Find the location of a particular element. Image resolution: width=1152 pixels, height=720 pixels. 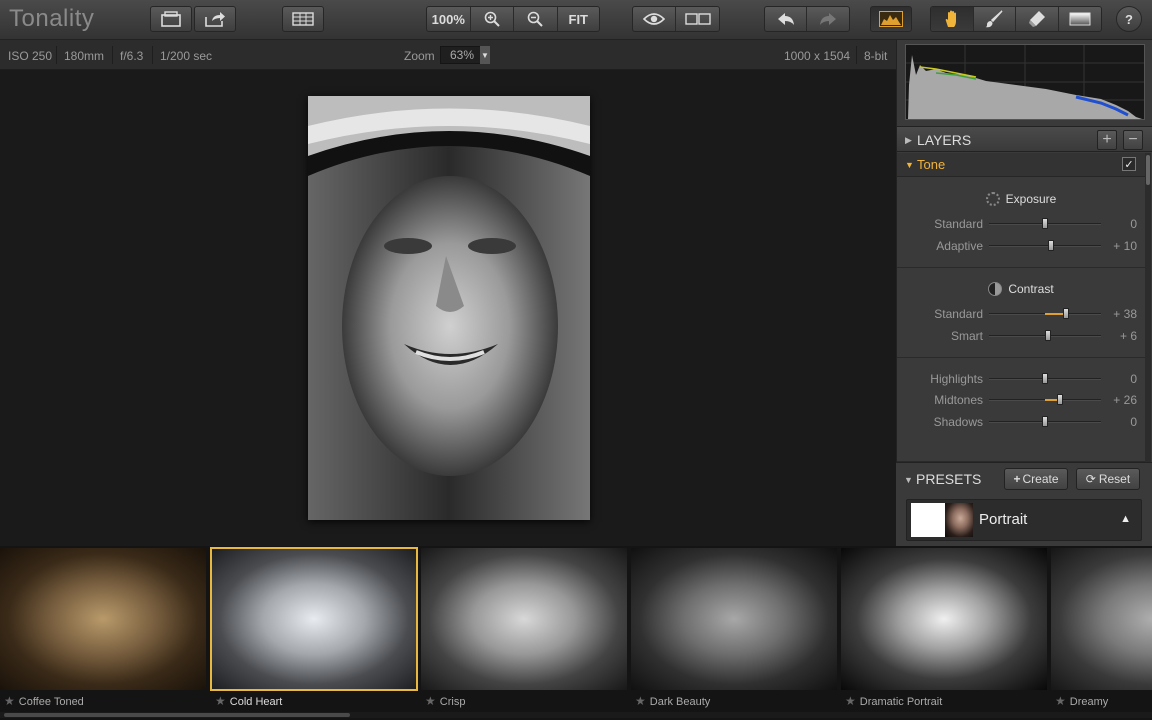

slider-track is located at coordinates (1045, 246).